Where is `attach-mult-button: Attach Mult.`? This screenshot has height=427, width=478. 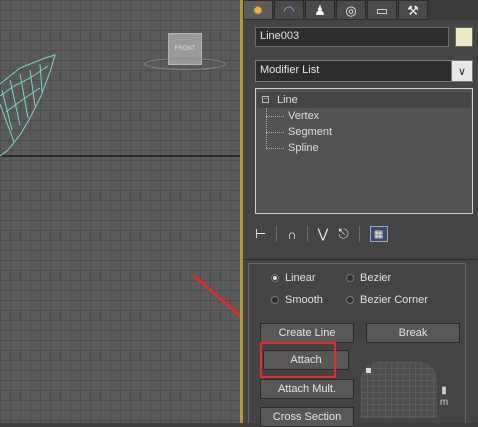
attach-mult-button: Attach Mult. is located at coordinates (307, 389).